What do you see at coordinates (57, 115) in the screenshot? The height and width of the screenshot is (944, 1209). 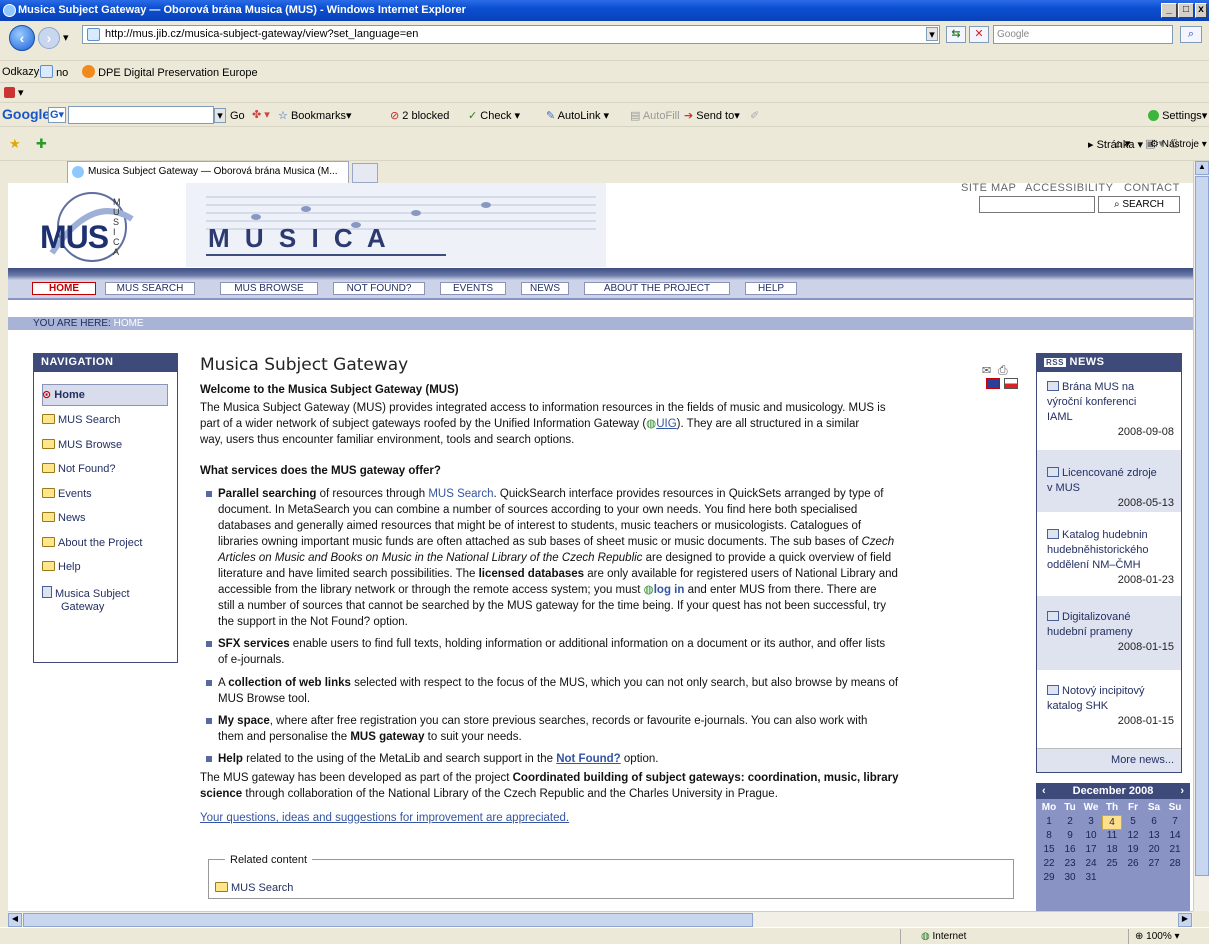 I see `google-g-icon: G▾` at bounding box center [57, 115].